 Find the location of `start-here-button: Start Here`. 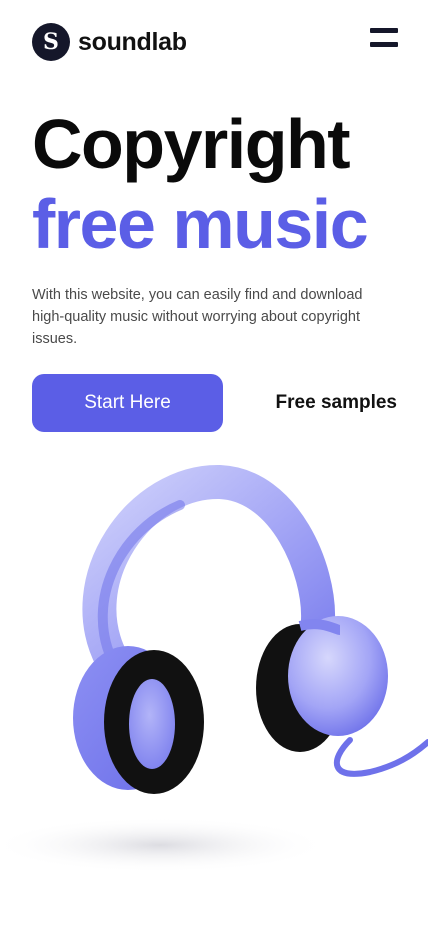

start-here-button: Start Here is located at coordinates (127, 403).